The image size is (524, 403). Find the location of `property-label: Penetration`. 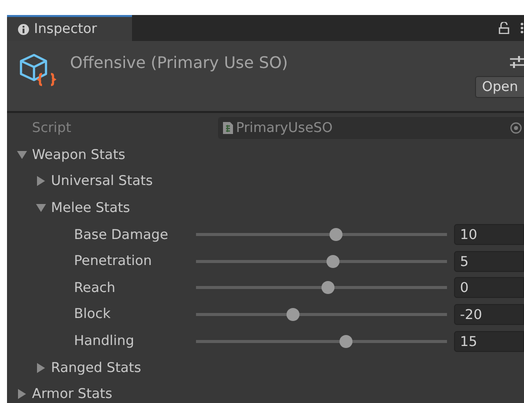

property-label: Penetration is located at coordinates (113, 261).